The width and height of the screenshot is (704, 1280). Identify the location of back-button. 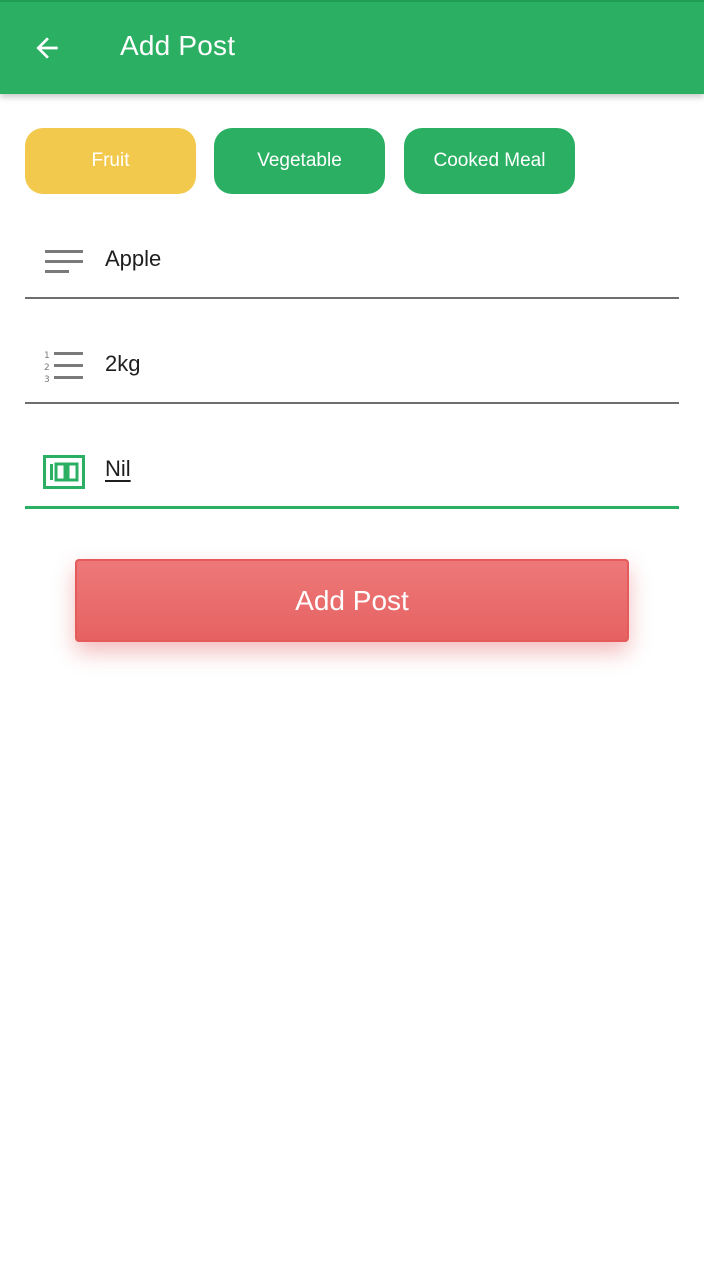
(47, 48).